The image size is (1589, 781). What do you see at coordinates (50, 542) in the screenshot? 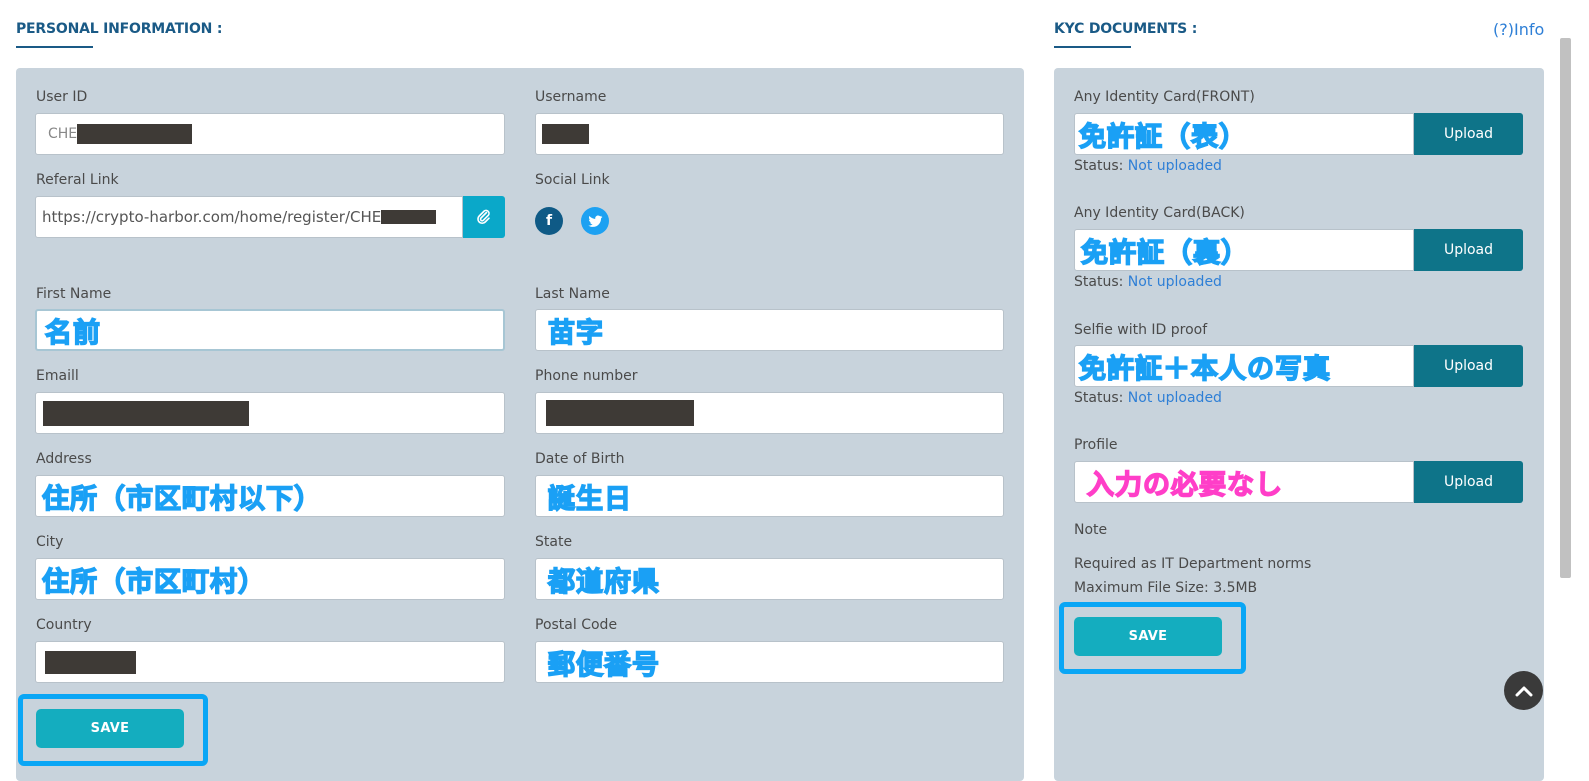
I see `city-label: City` at bounding box center [50, 542].